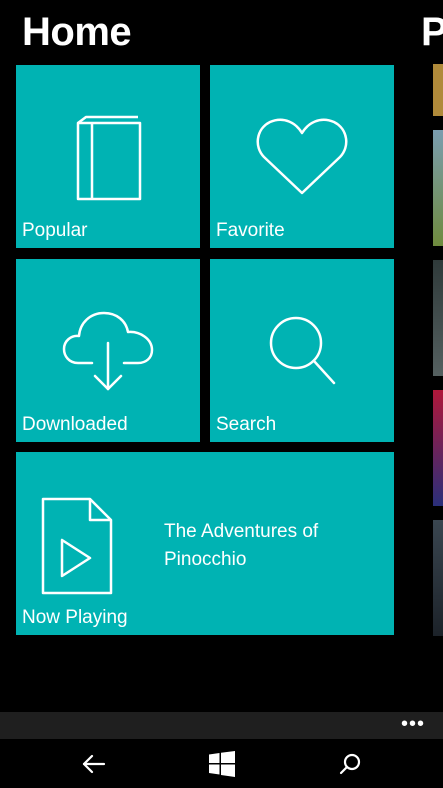  I want to click on windows-logo-icon, so click(222, 763).